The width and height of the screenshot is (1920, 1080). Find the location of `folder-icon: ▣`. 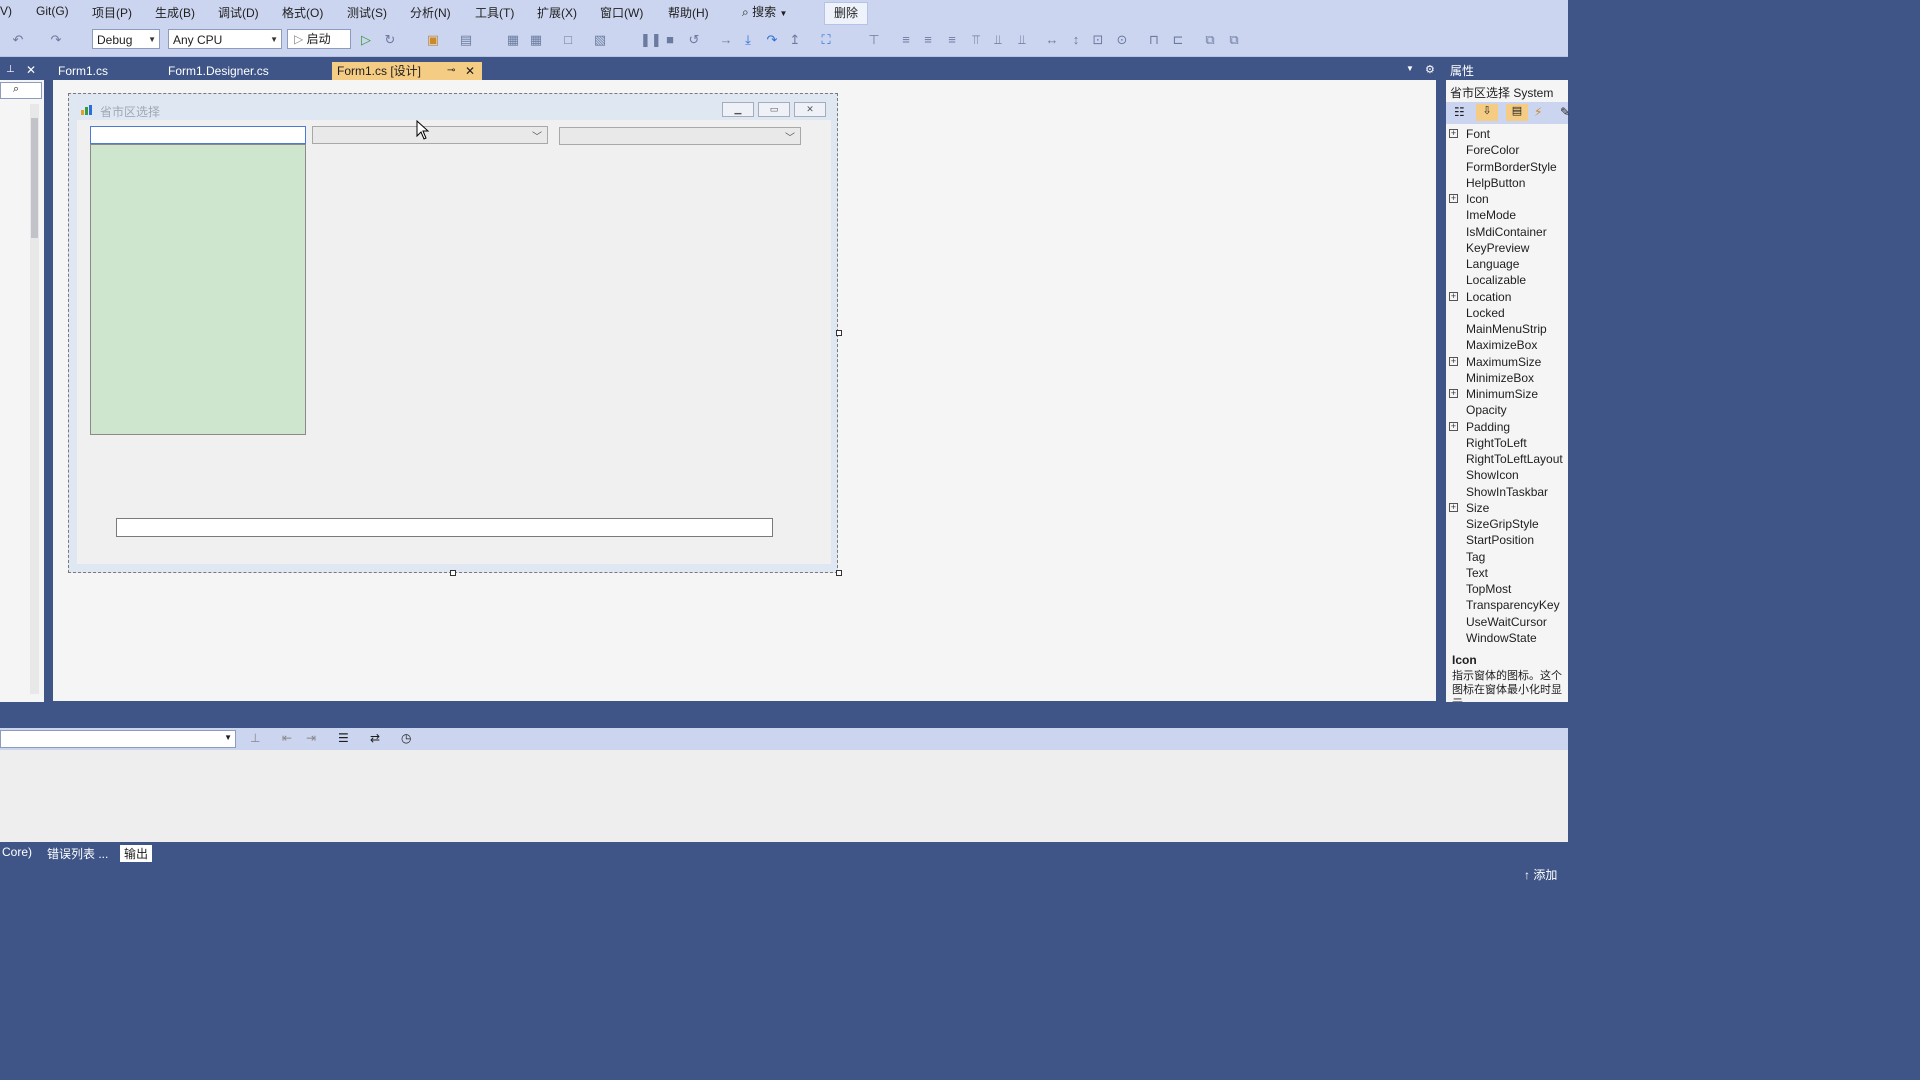

folder-icon: ▣ is located at coordinates (433, 40).